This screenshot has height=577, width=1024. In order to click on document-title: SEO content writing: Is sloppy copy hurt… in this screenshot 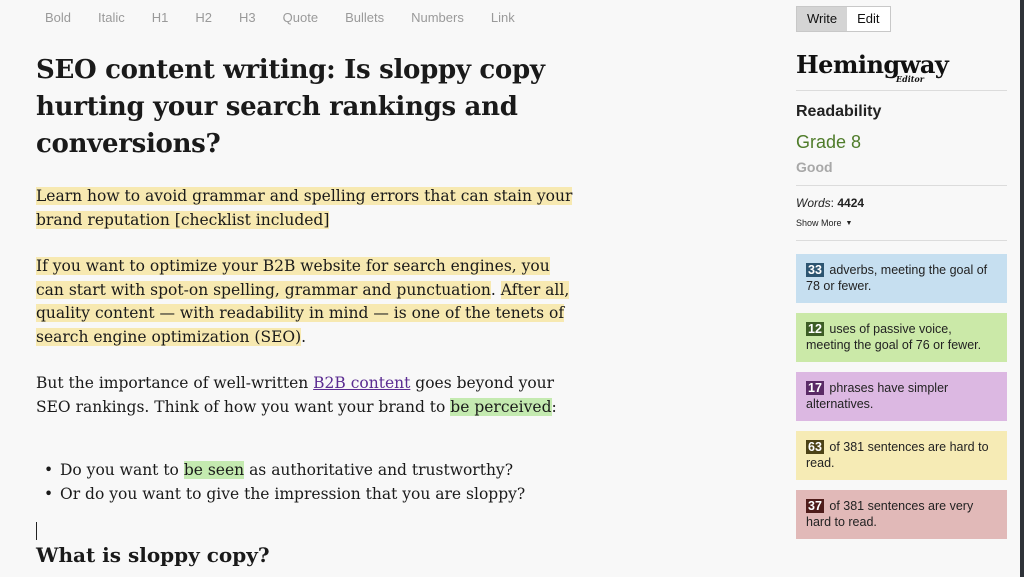, I will do `click(306, 107)`.